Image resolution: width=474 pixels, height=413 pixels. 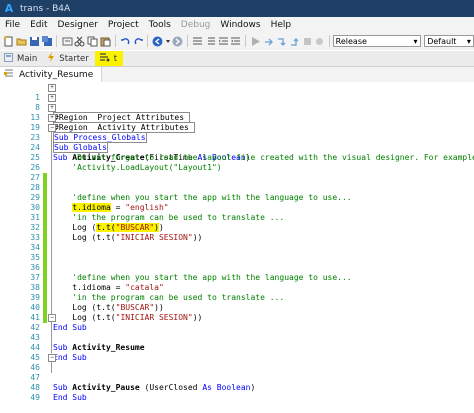 I want to click on menu-help: Help, so click(x=281, y=25).